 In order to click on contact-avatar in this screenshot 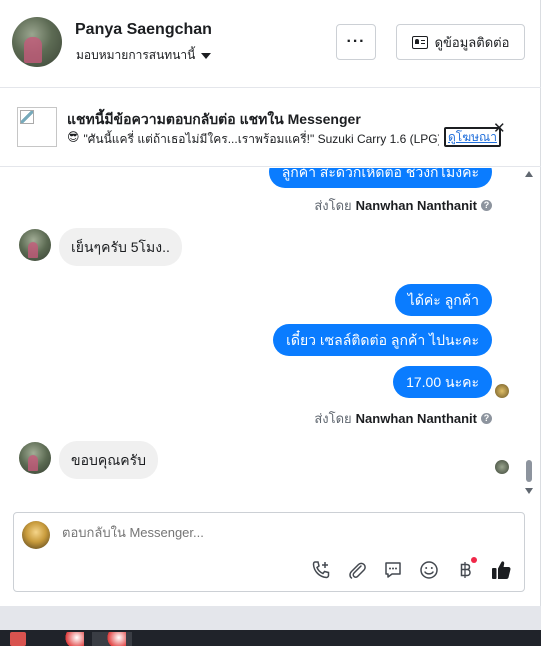, I will do `click(37, 42)`.